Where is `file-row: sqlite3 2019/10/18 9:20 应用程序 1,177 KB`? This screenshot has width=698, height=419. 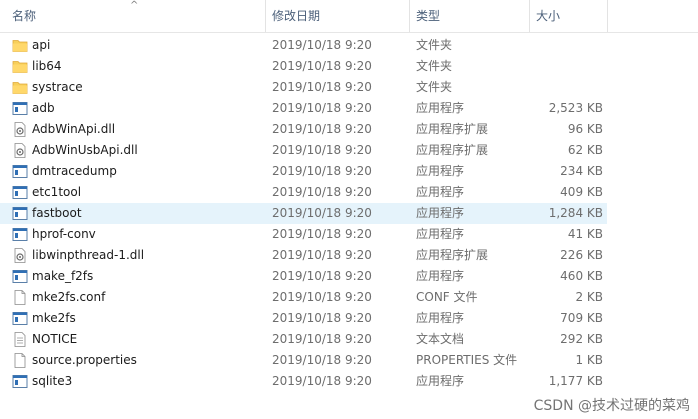
file-row: sqlite3 2019/10/18 9:20 应用程序 1,177 KB is located at coordinates (303, 381).